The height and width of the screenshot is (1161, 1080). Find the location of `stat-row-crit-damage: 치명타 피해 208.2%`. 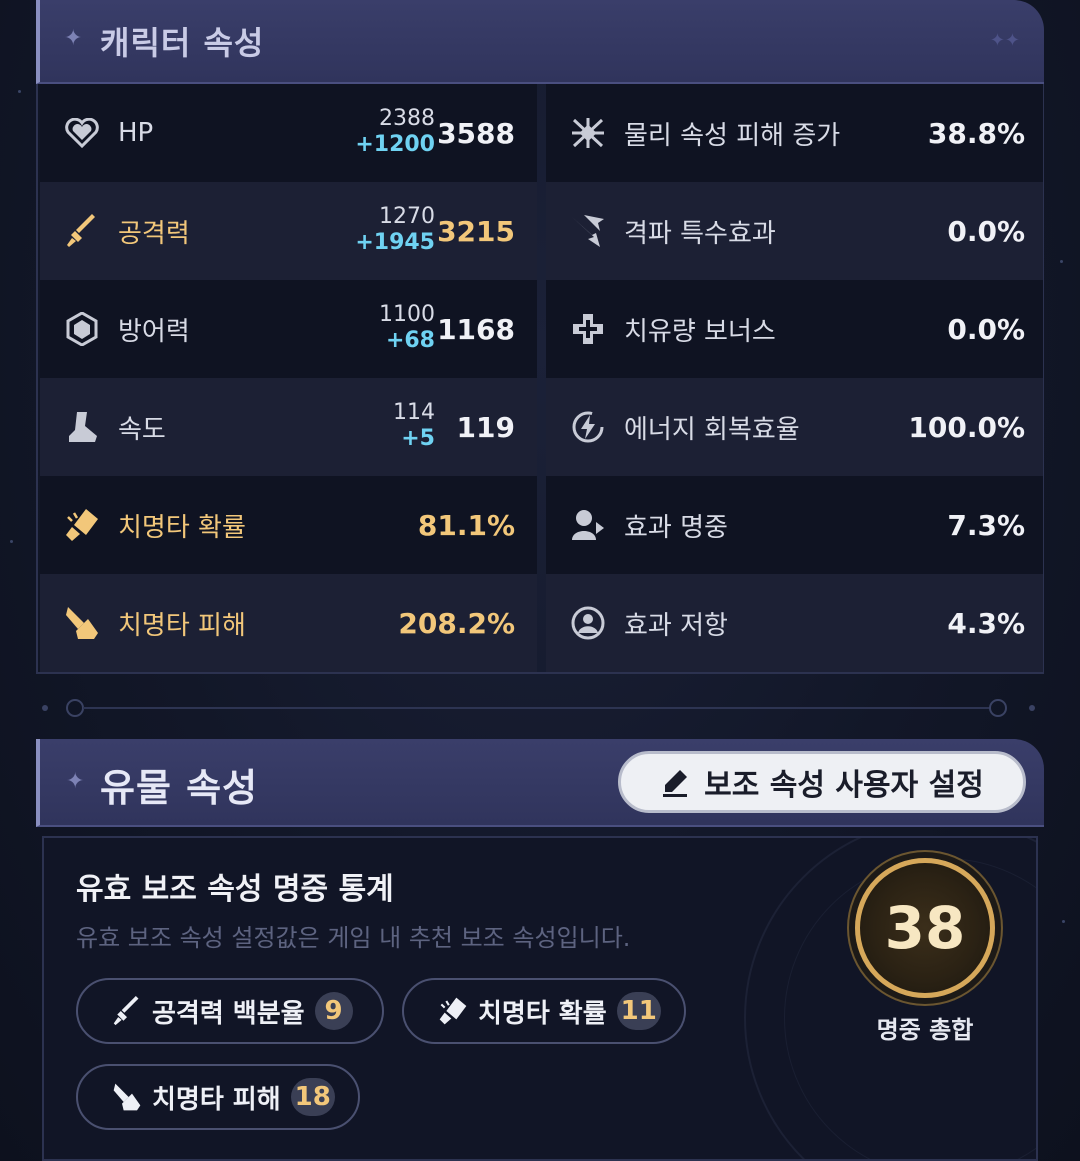

stat-row-crit-damage: 치명타 피해 208.2% is located at coordinates (288, 623).